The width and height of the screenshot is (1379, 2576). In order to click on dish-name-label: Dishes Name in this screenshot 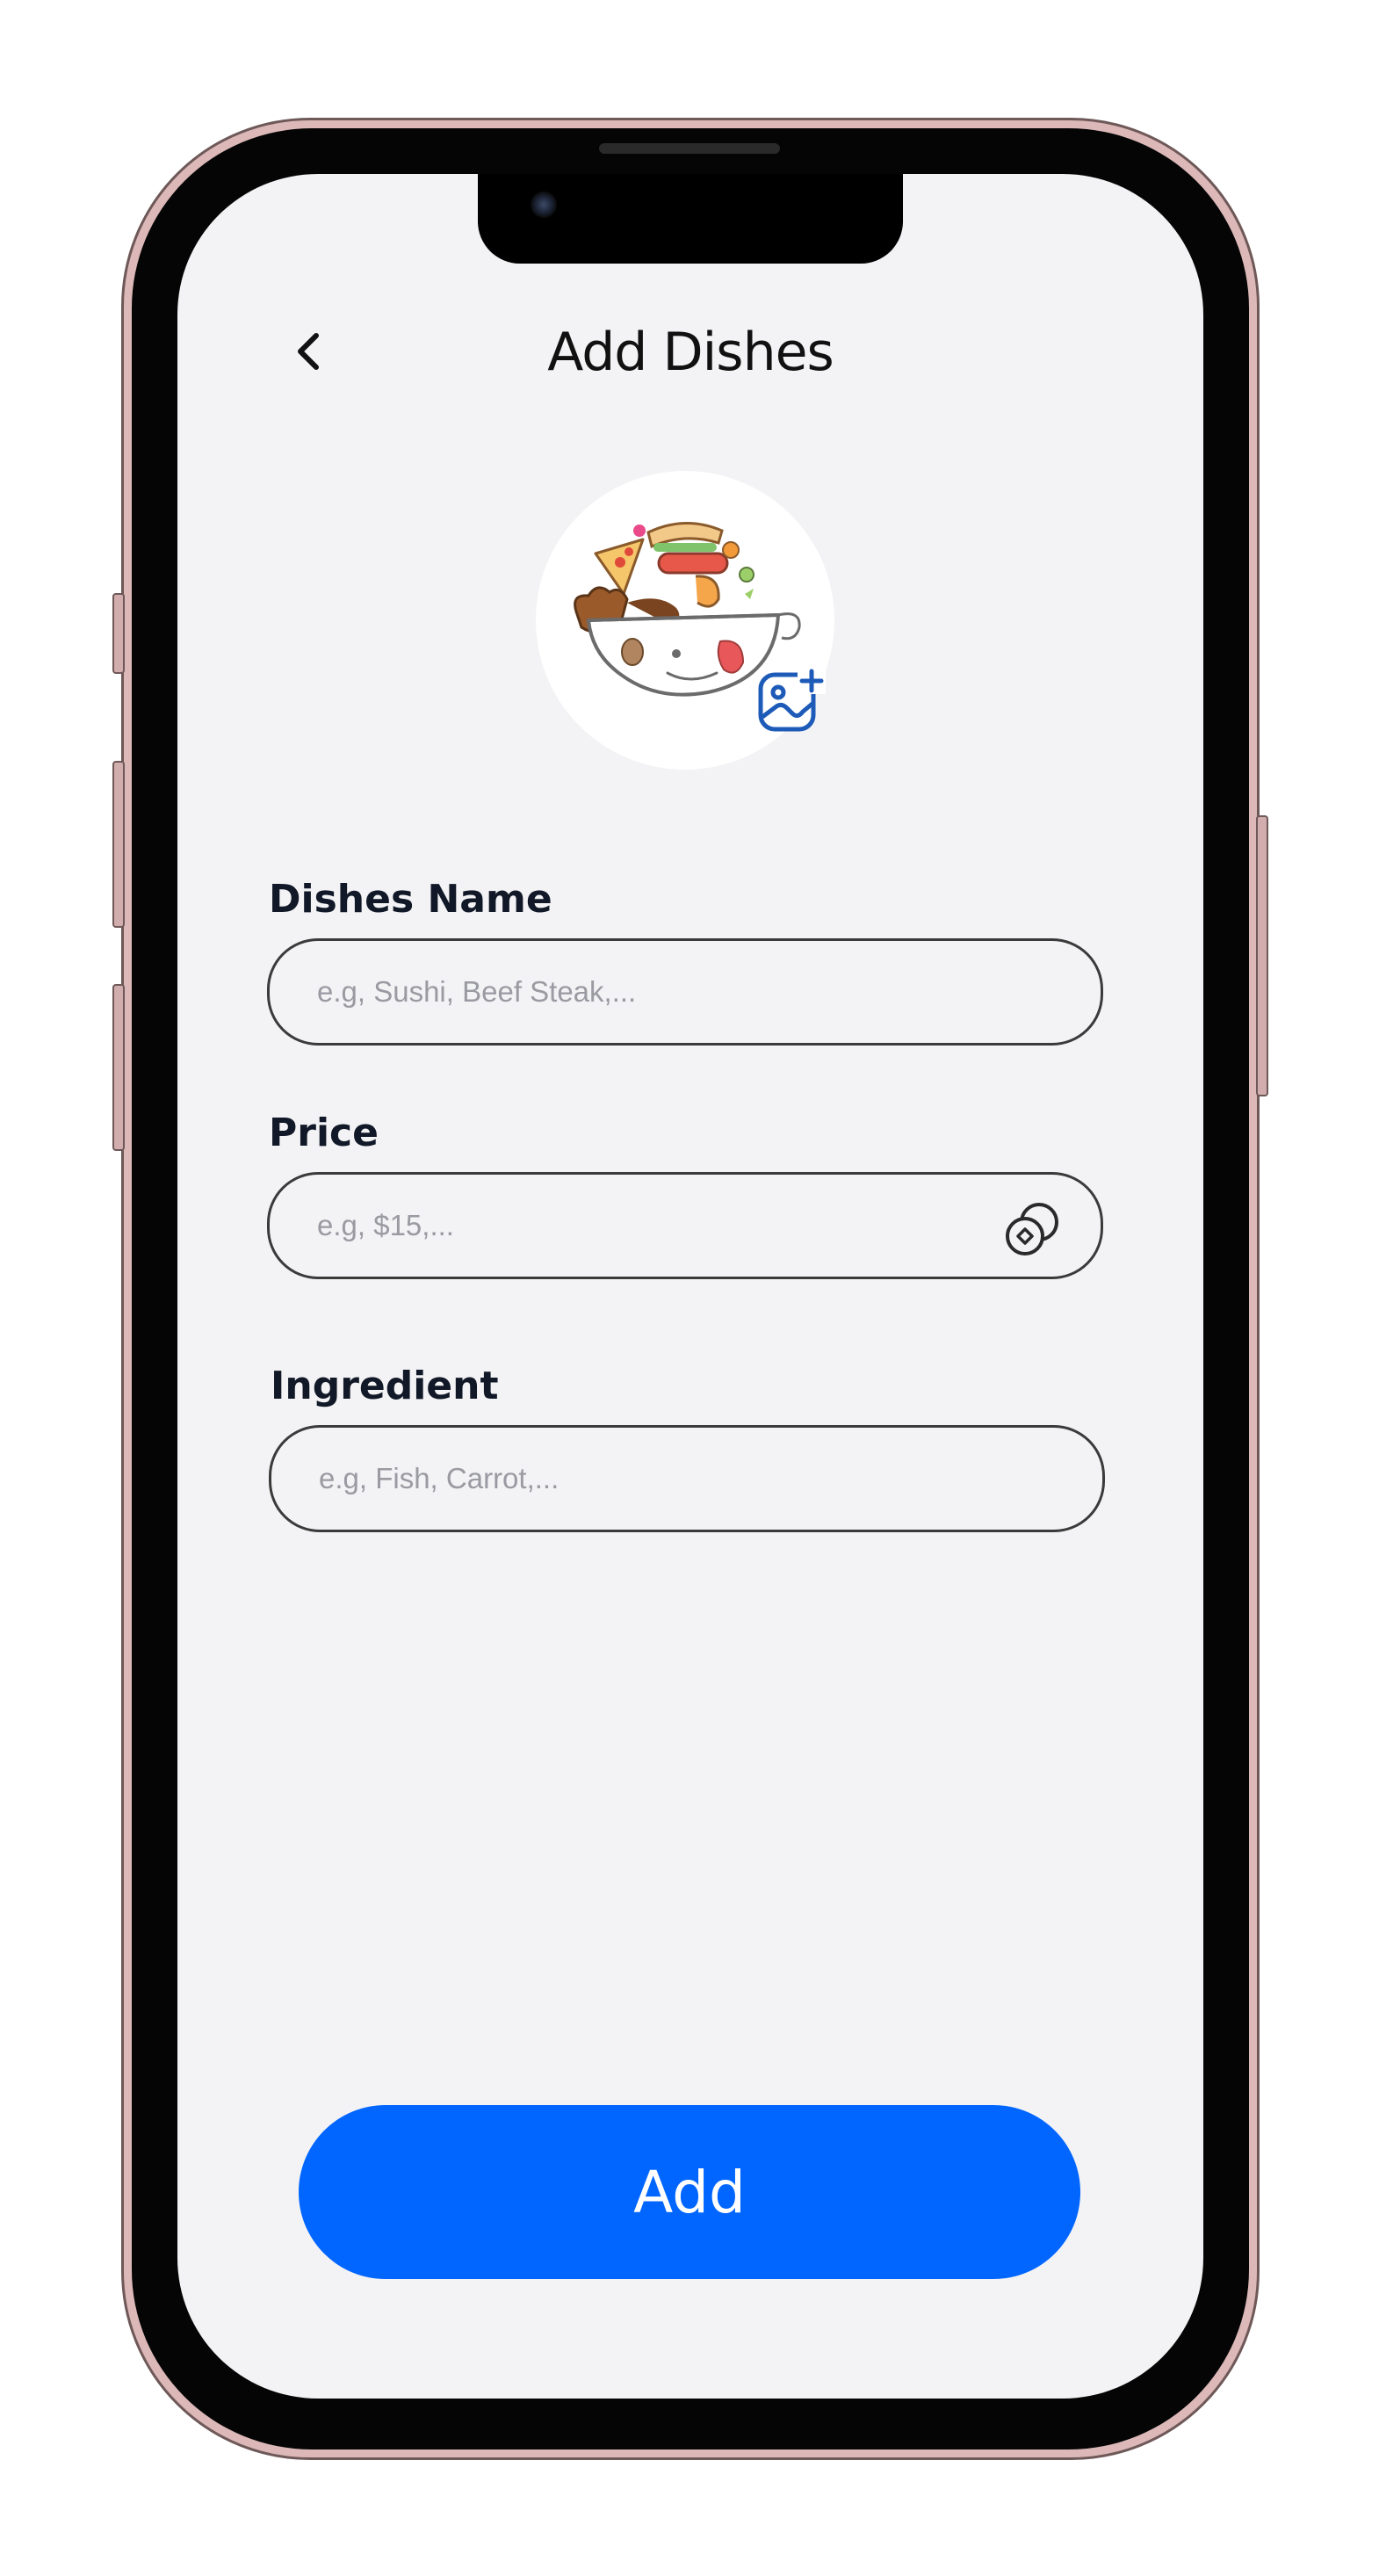, I will do `click(410, 899)`.